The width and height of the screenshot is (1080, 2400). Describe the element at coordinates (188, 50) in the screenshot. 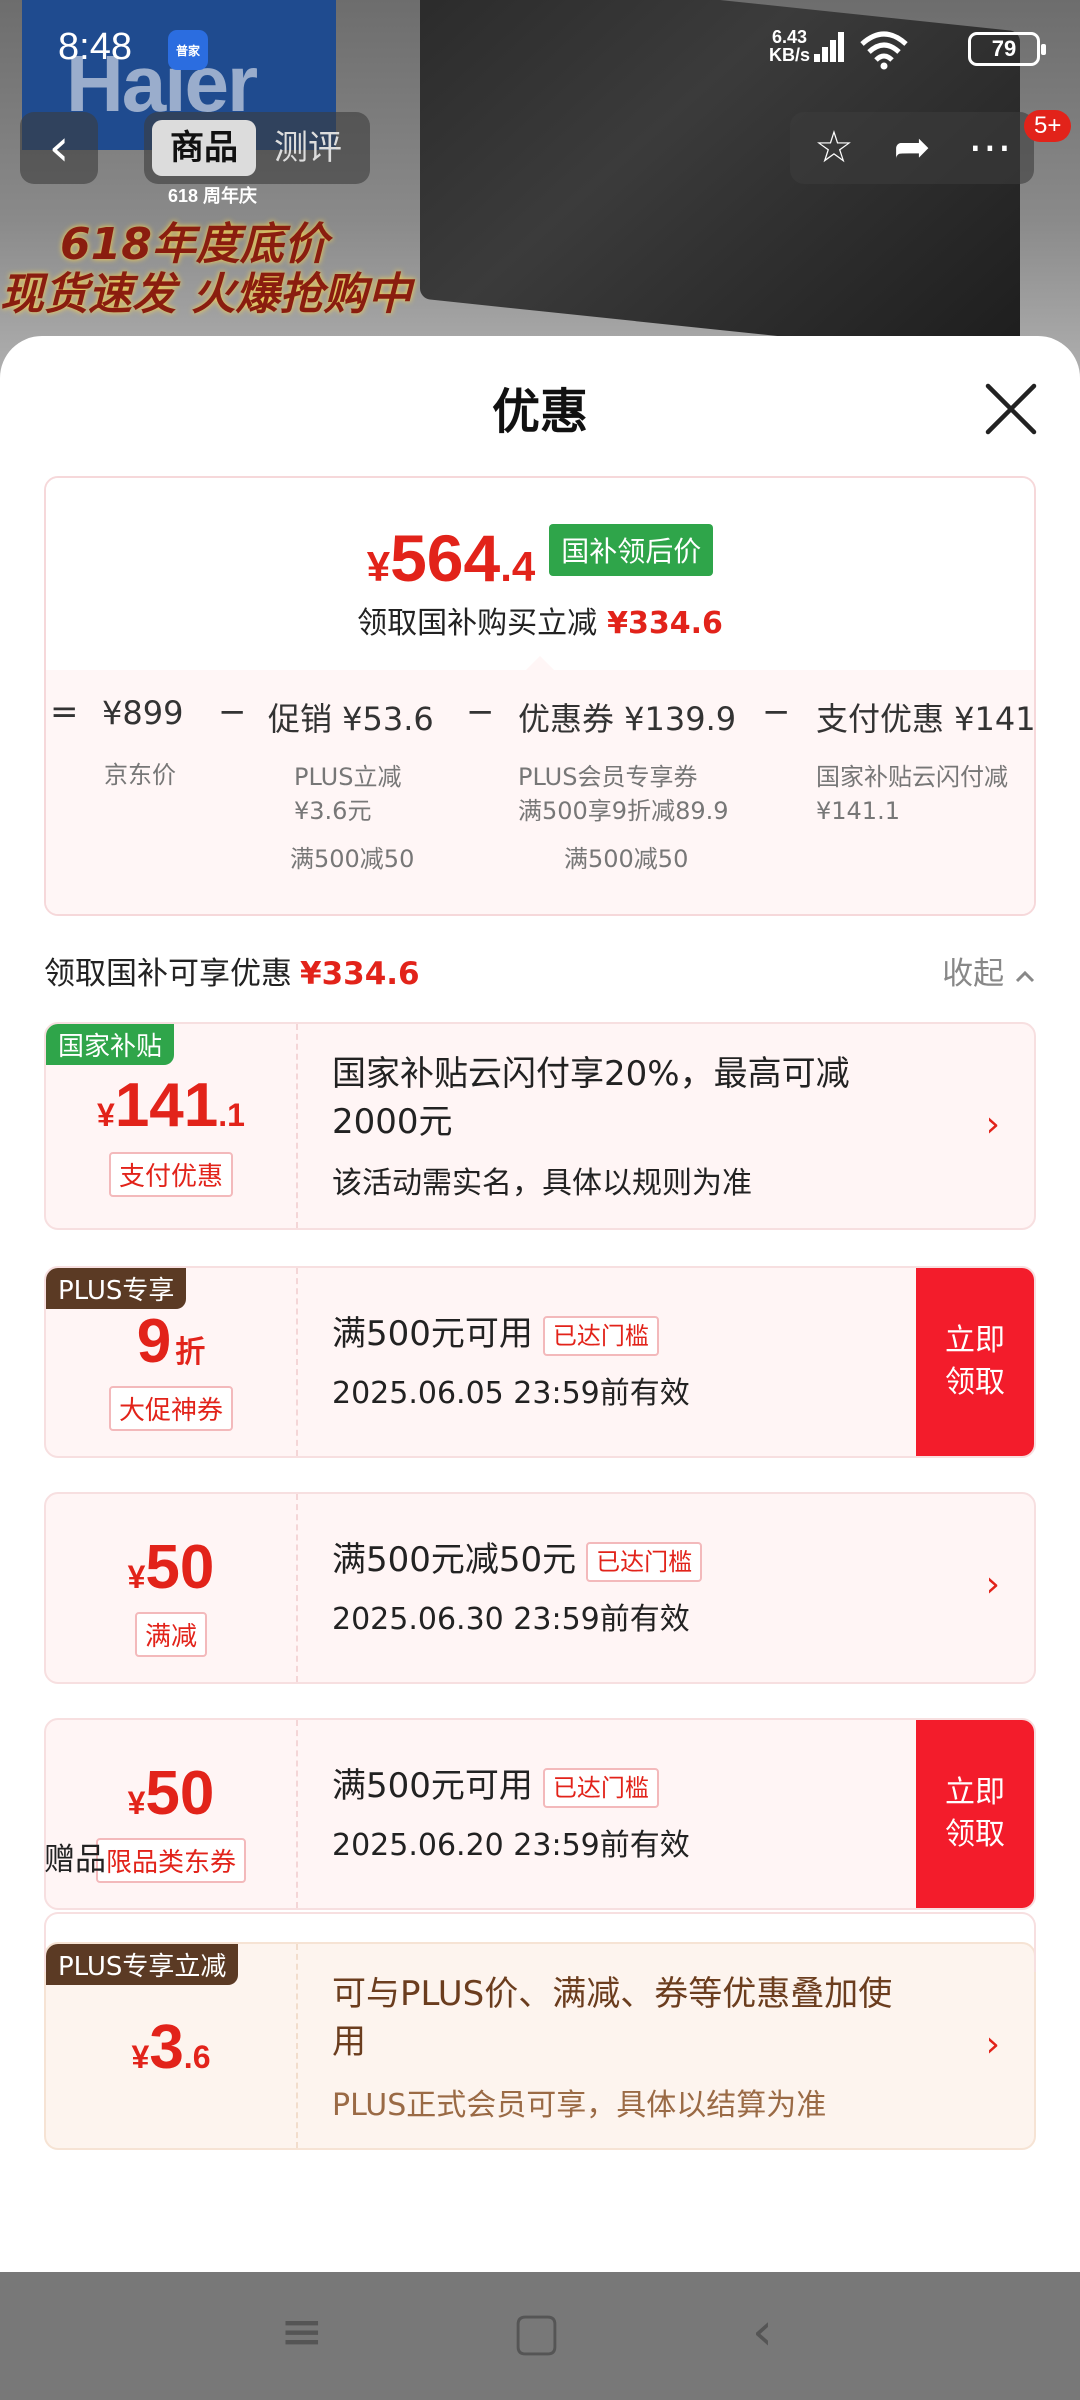

I see `app-notification-icon: 普家` at that location.